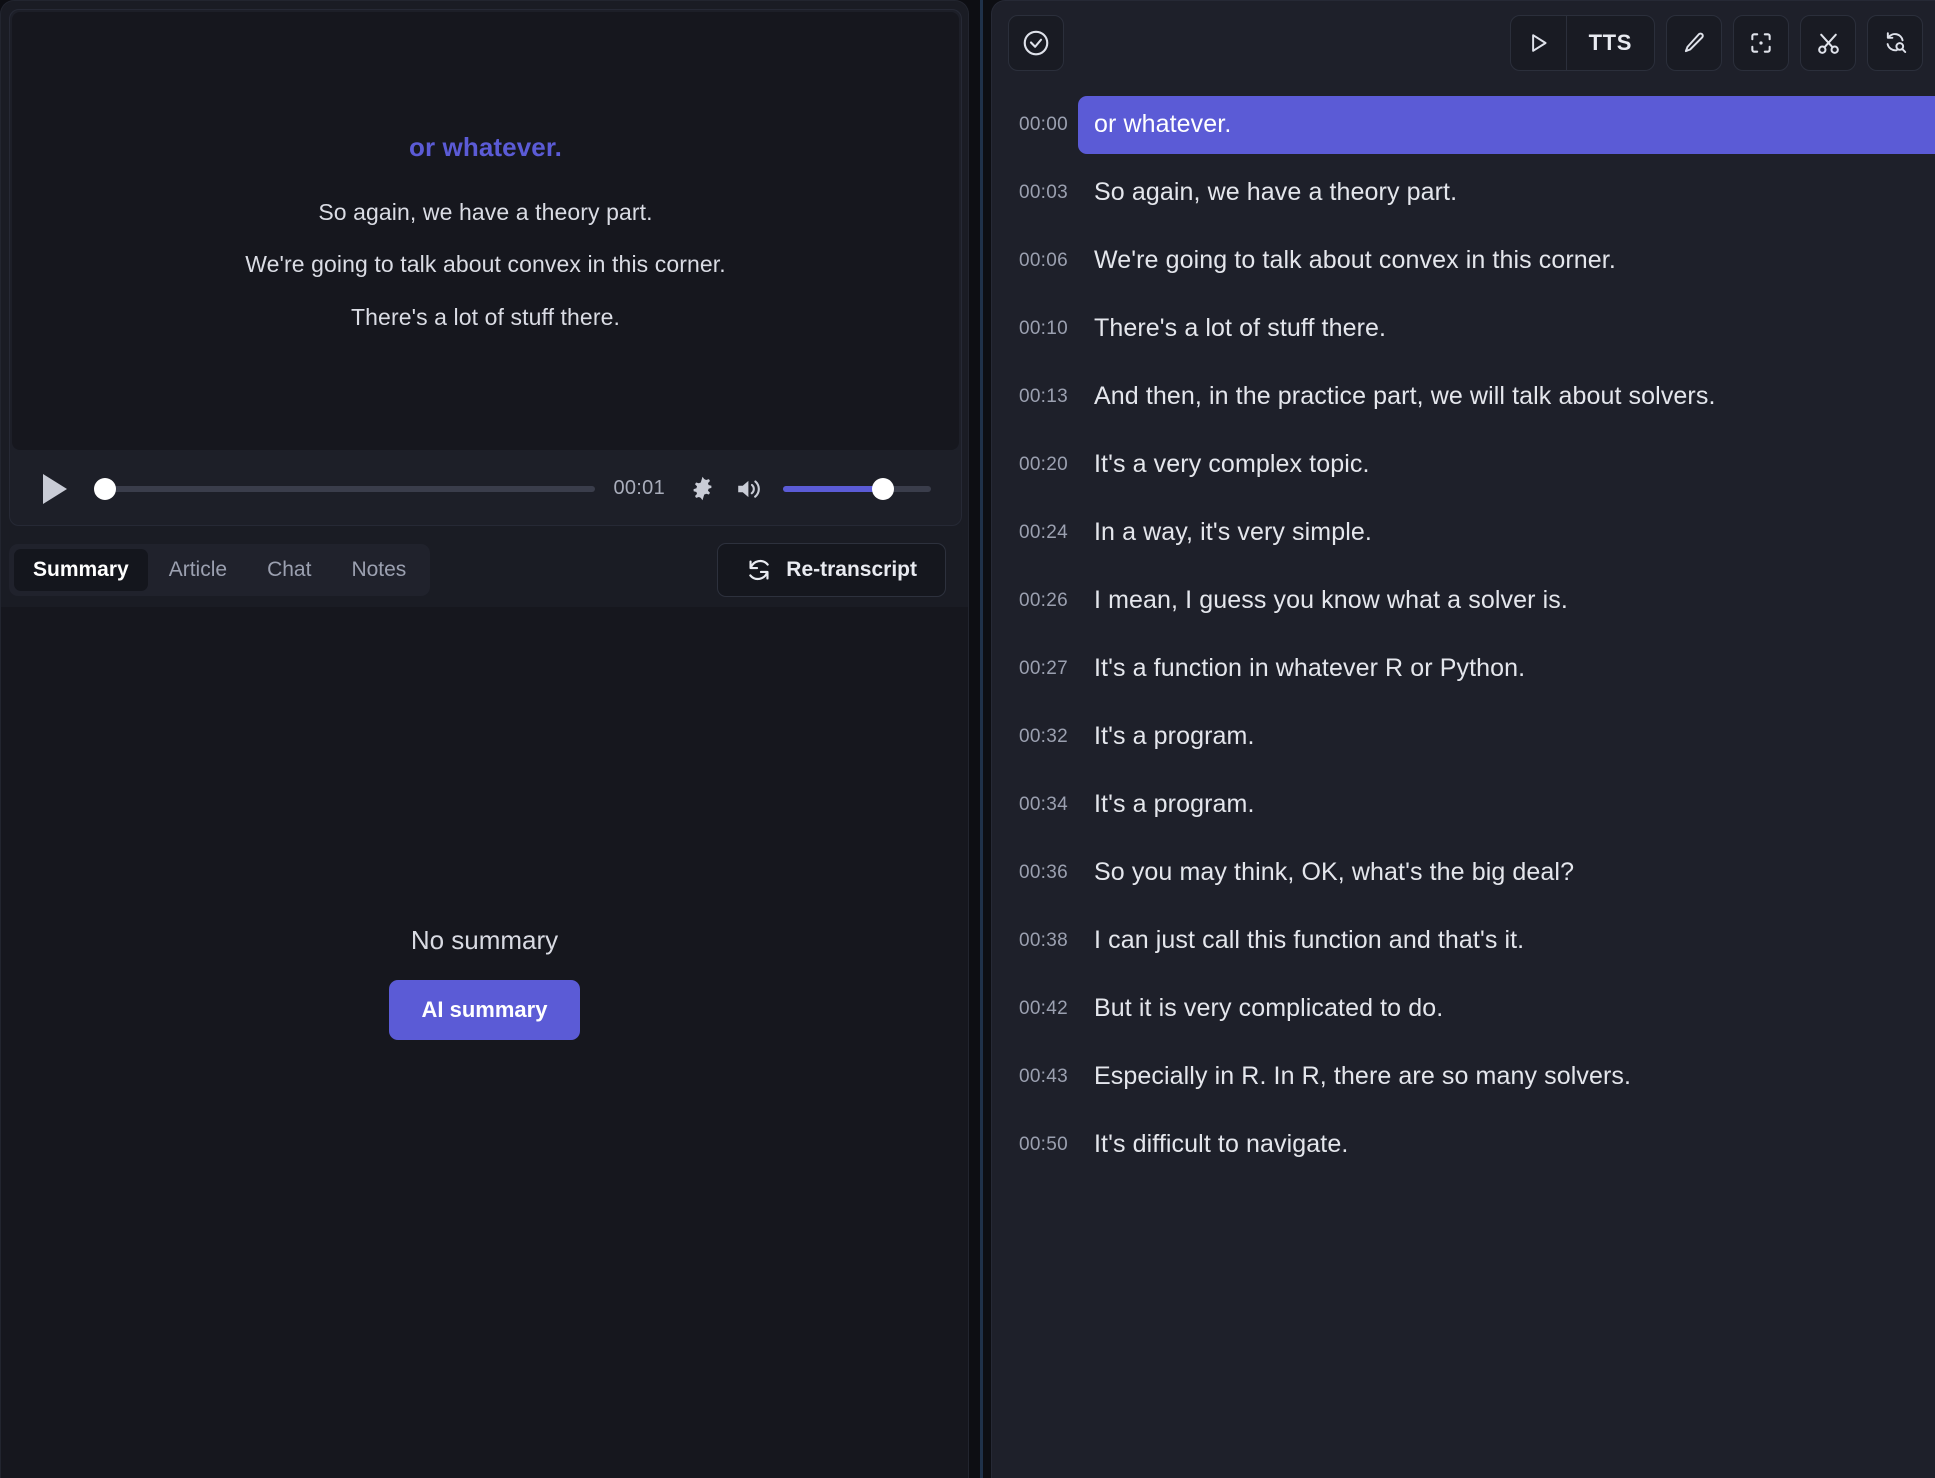  I want to click on tab-chat: Chat, so click(289, 570).